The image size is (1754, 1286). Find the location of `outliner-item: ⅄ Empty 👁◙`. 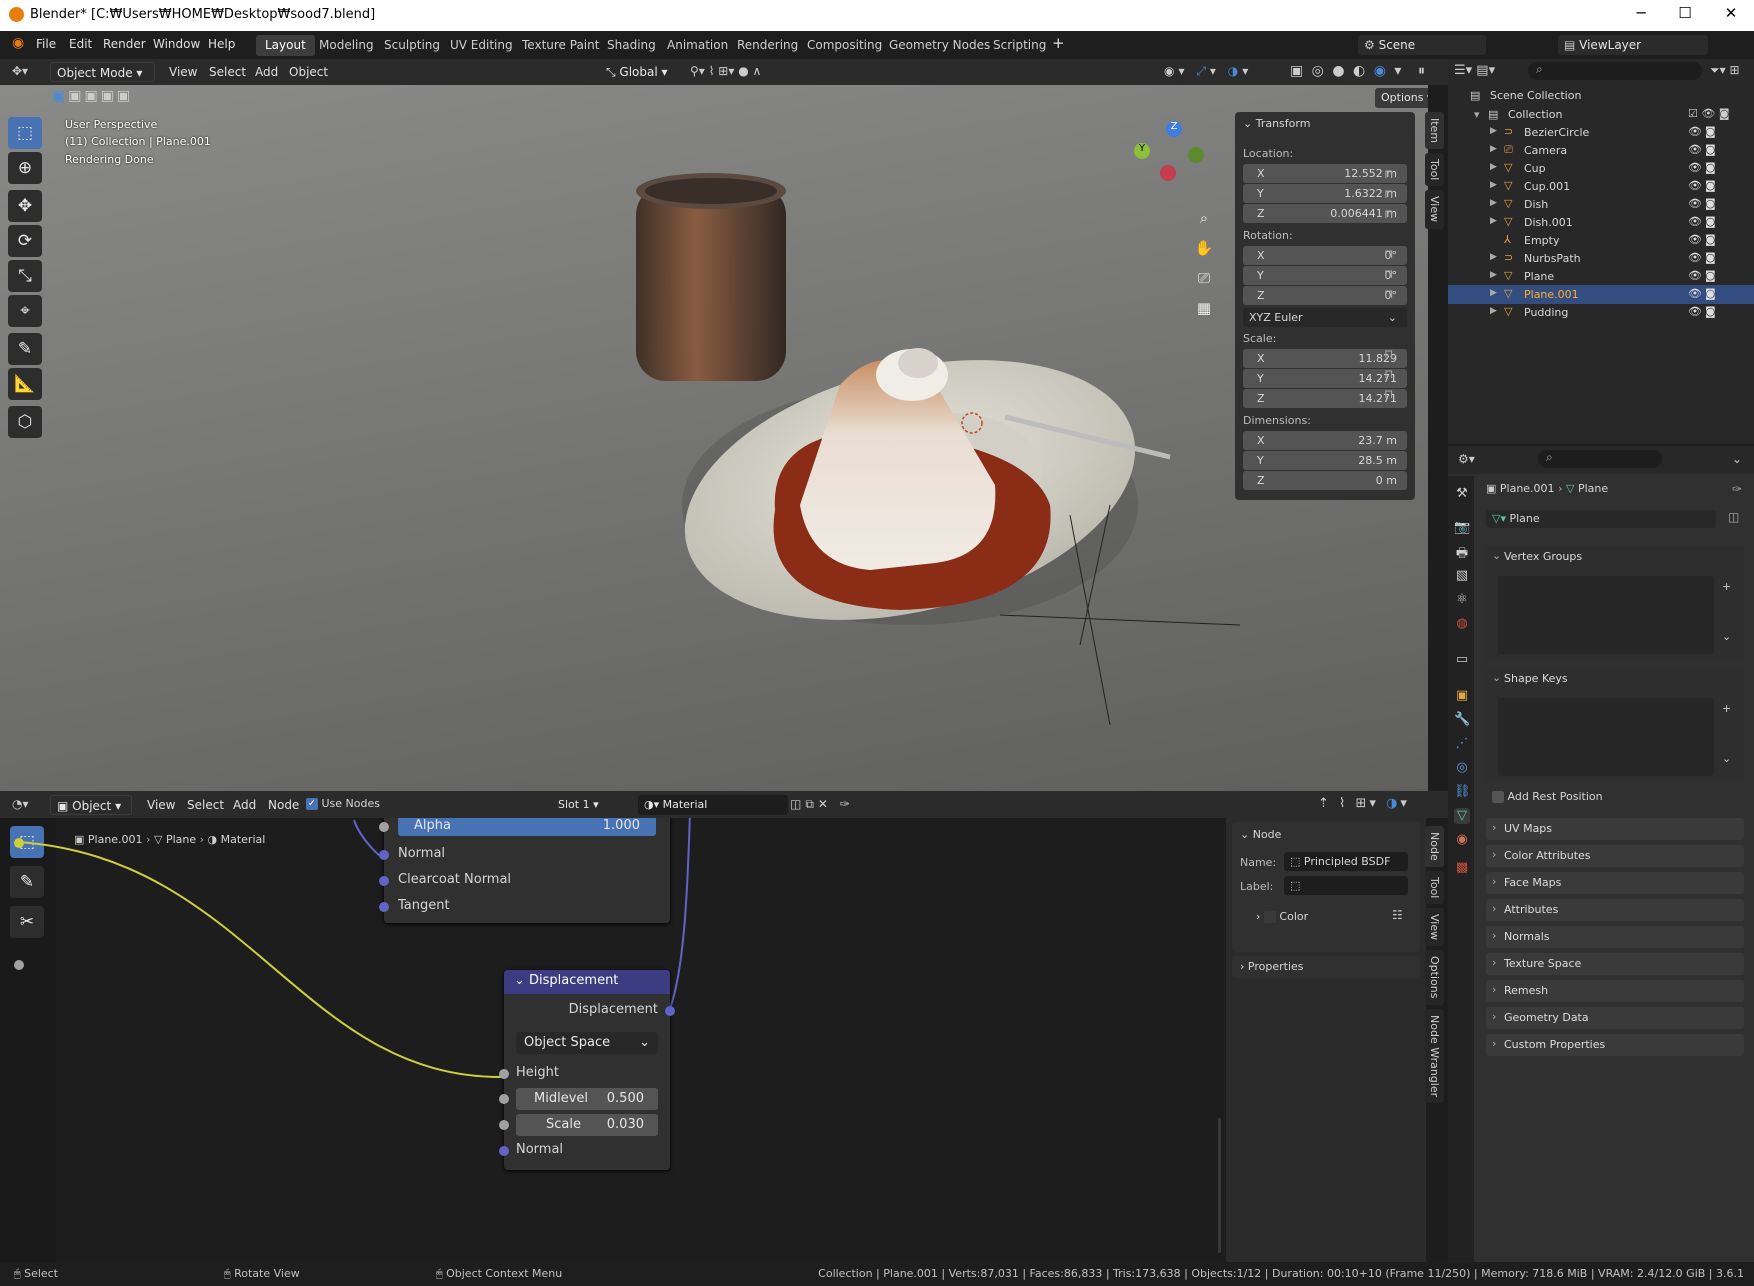

outliner-item: ⅄ Empty 👁◙ is located at coordinates (1601, 240).